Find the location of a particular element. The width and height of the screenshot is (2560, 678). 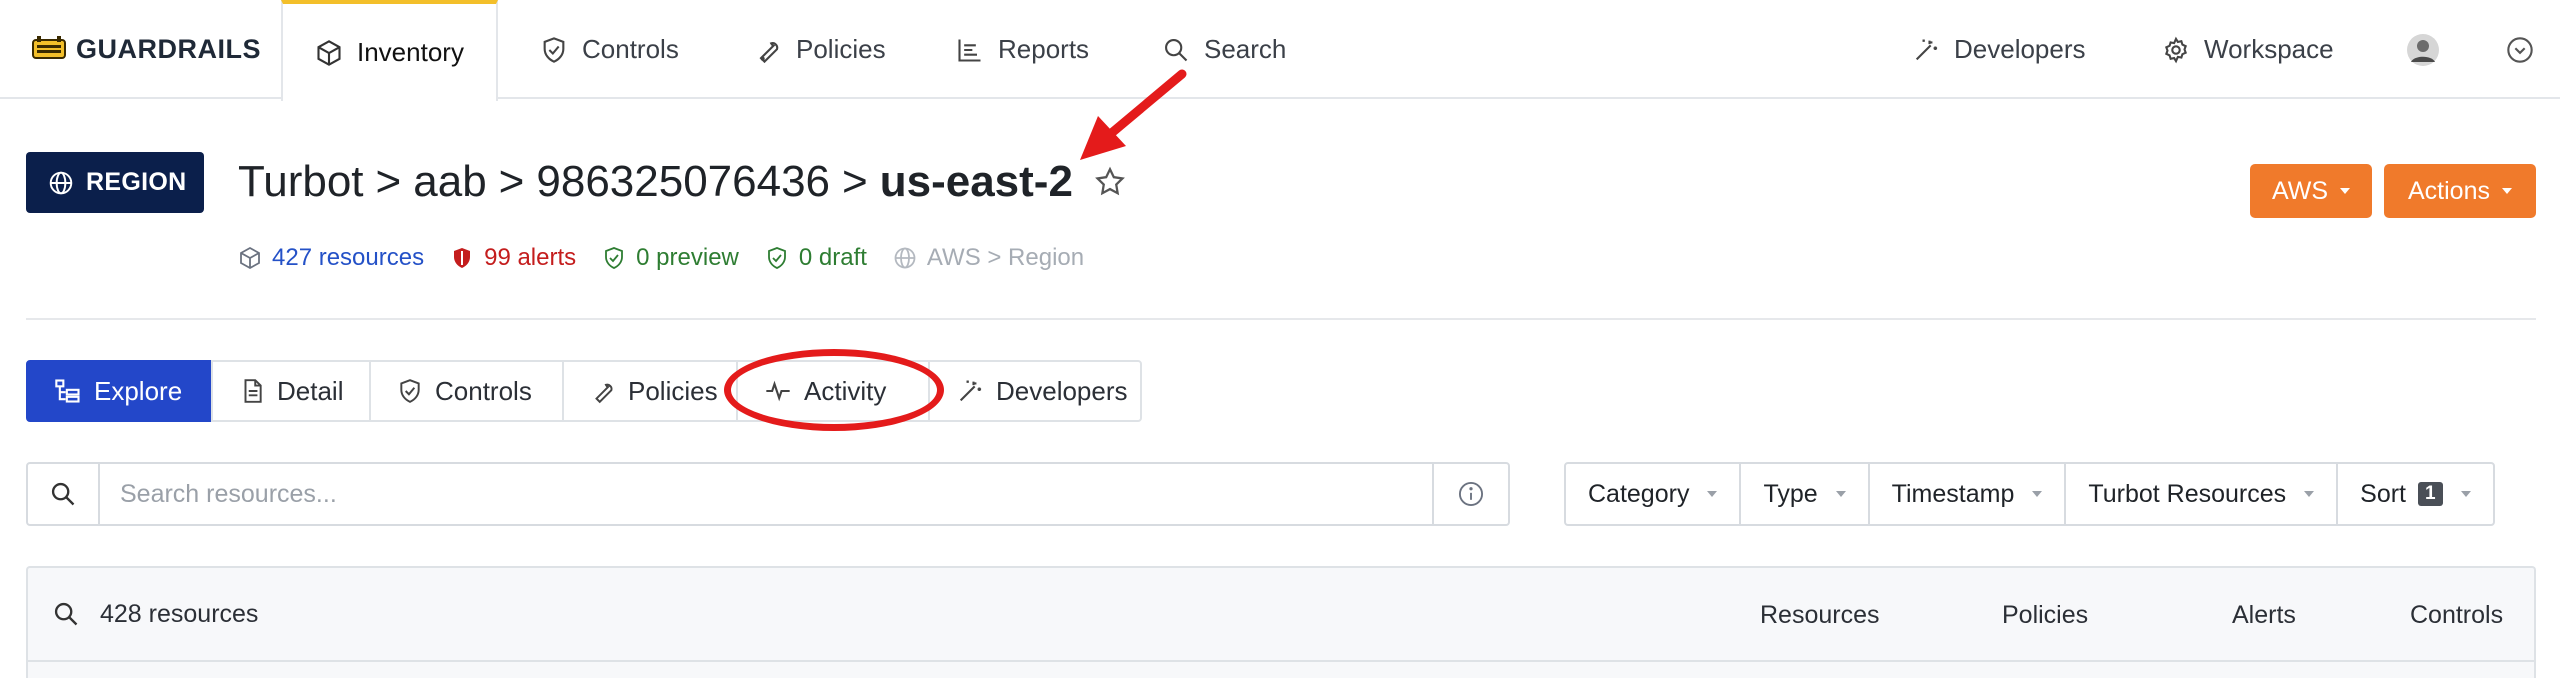

guardrails-logo: GUARDRAILS is located at coordinates (146, 49).